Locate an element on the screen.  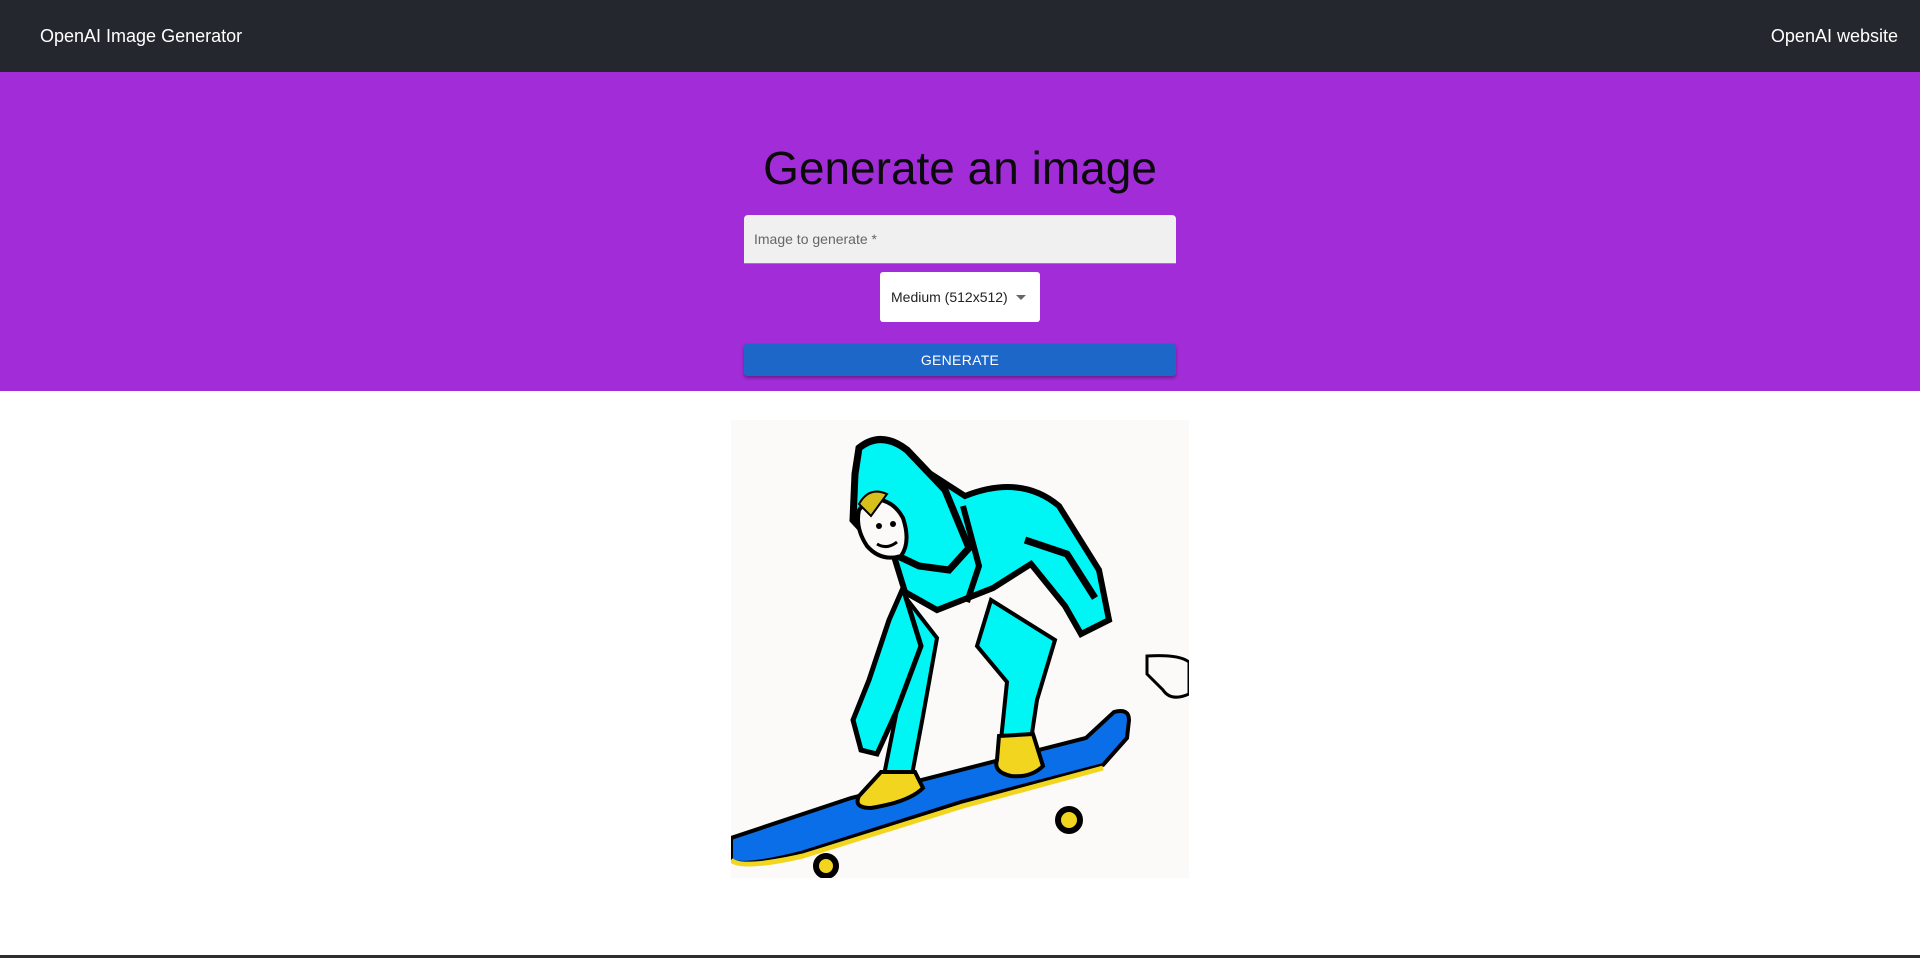
prompt-input is located at coordinates (960, 239).